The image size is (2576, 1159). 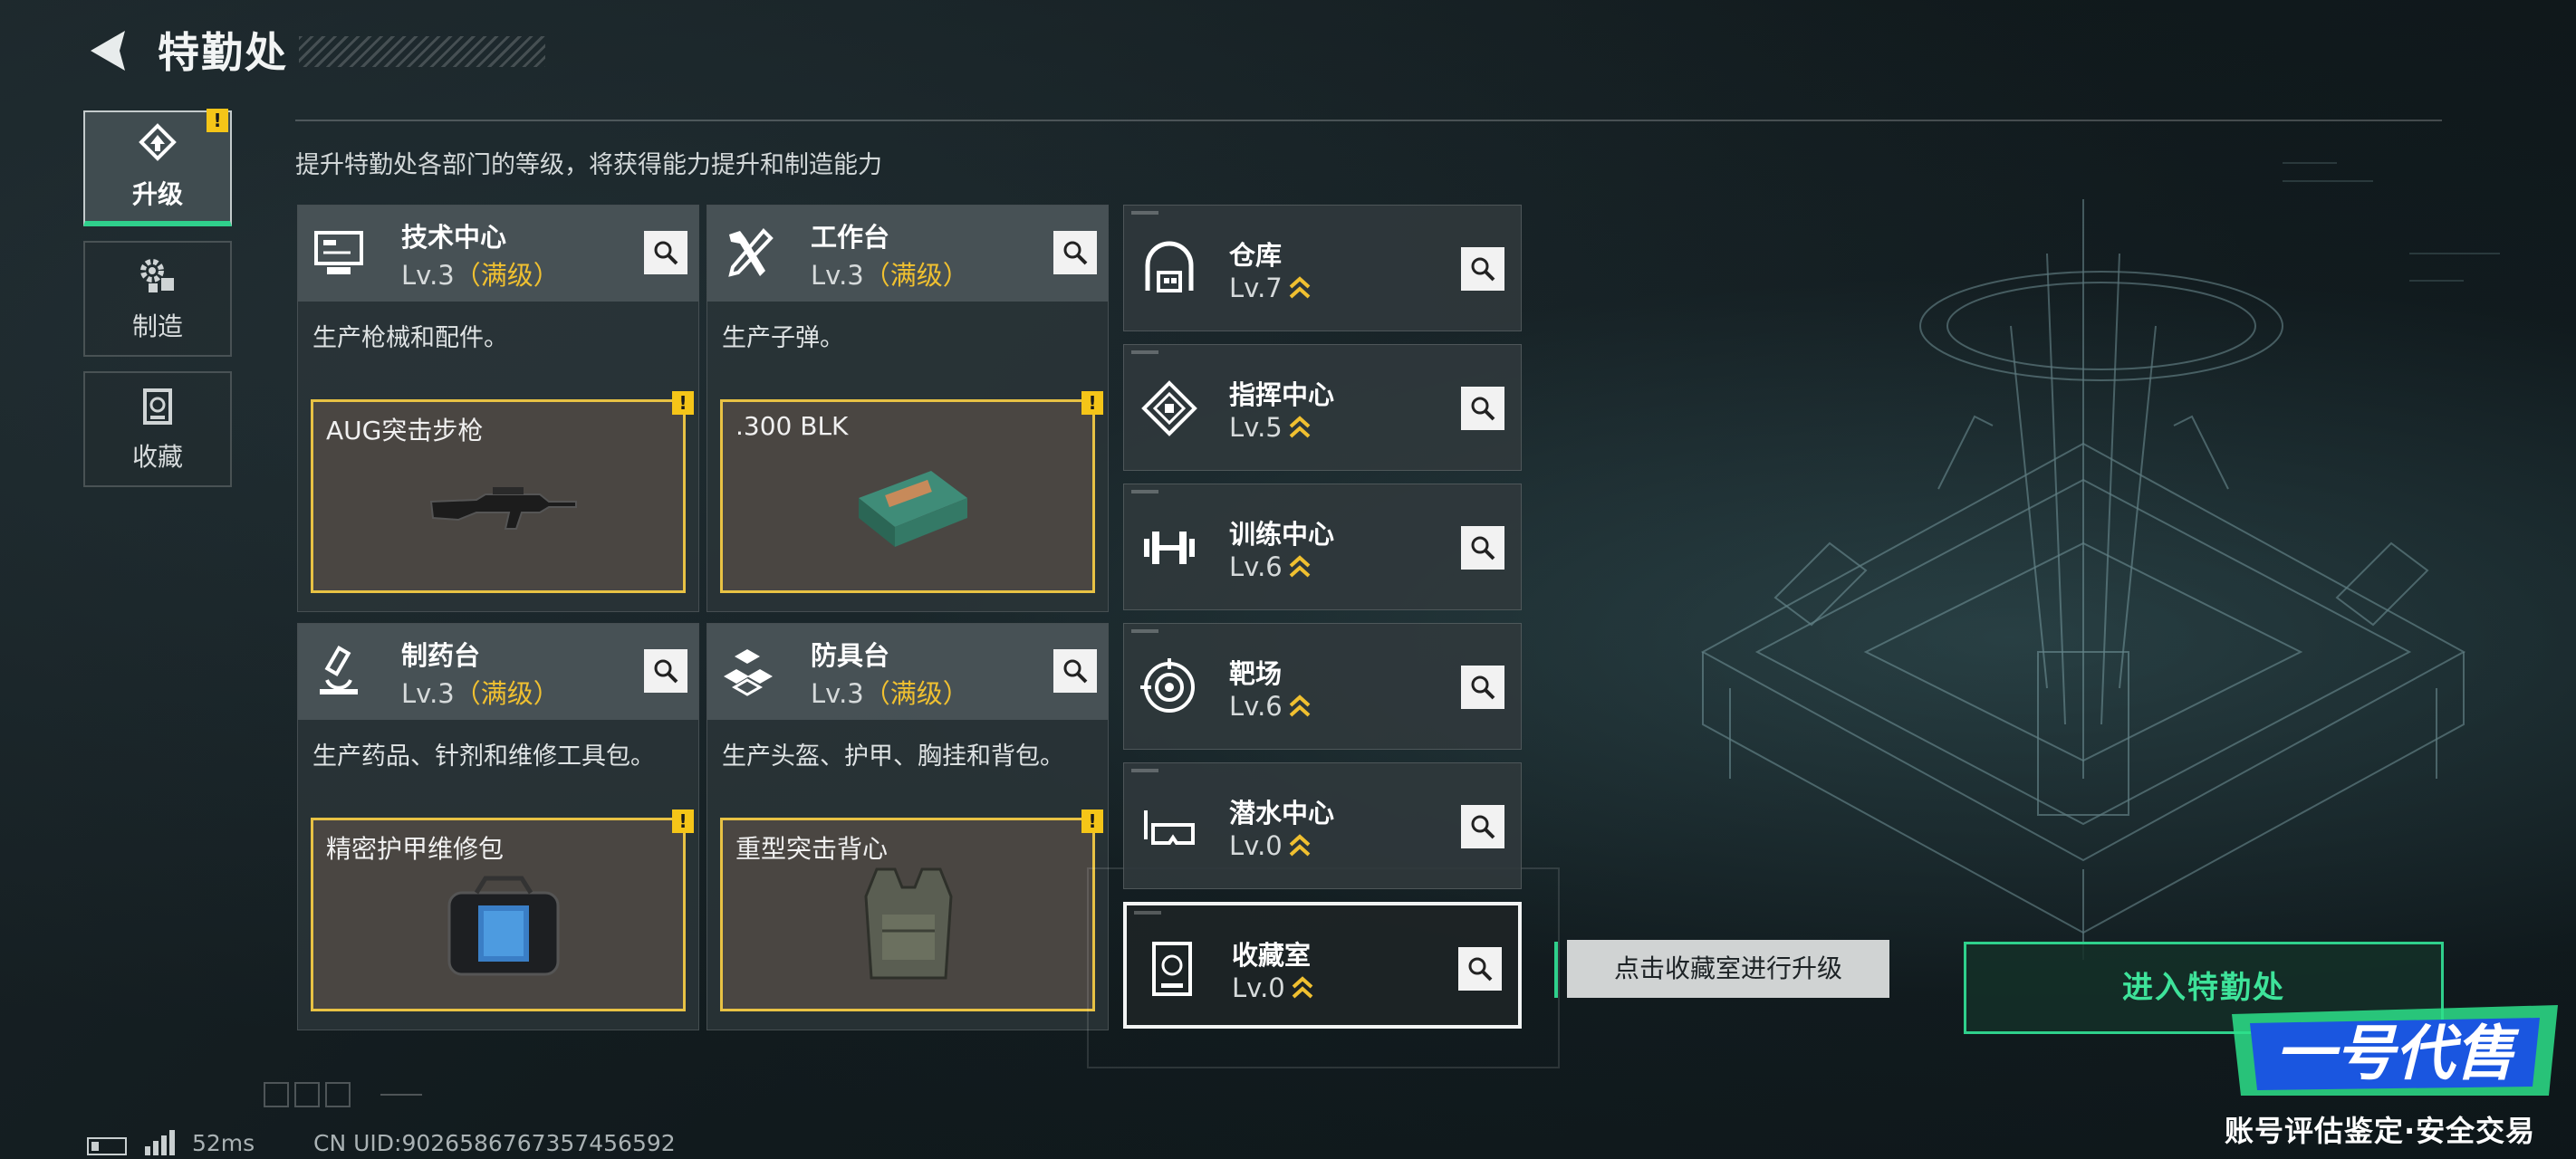 I want to click on facility-diving-center: 潜水中心 Lv.0, so click(x=1322, y=826).